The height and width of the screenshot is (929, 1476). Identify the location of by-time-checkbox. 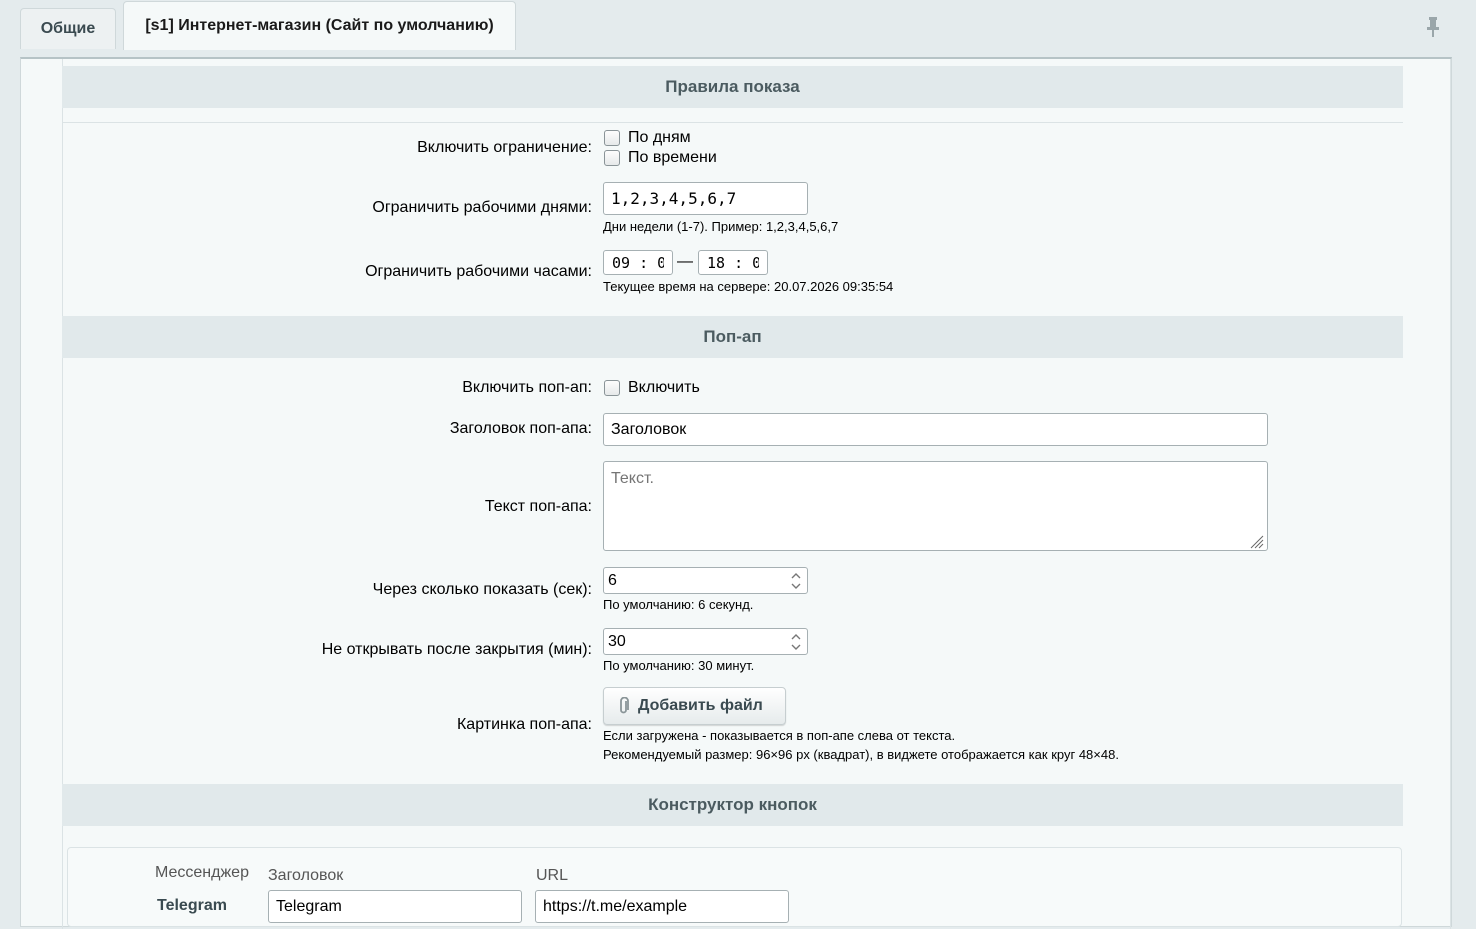
(612, 158).